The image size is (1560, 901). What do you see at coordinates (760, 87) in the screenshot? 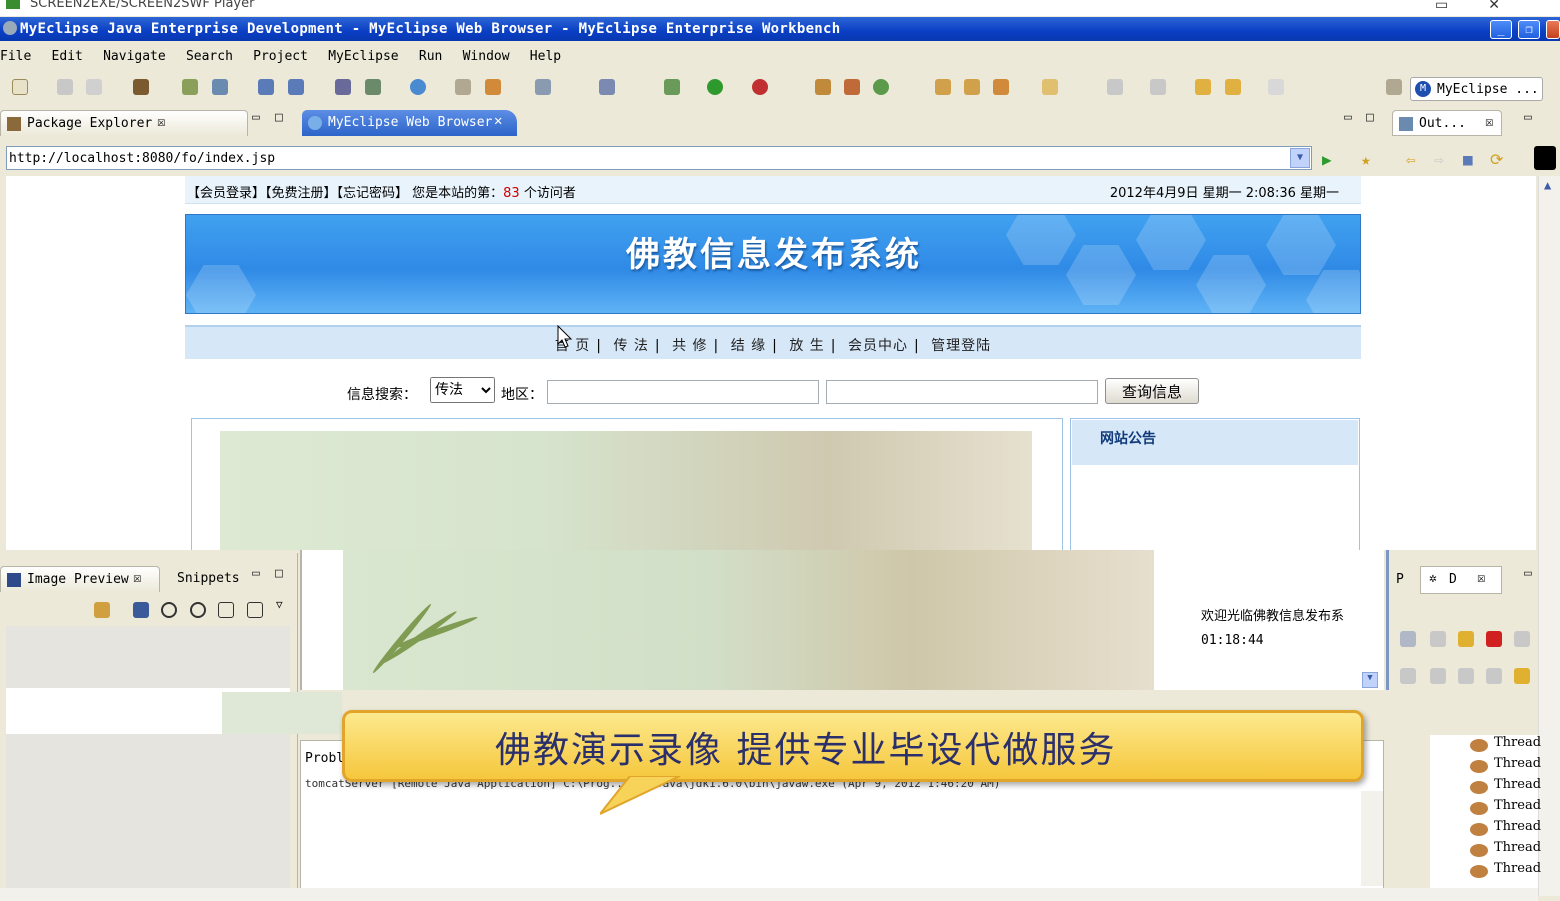
I see `external-tools-icon` at bounding box center [760, 87].